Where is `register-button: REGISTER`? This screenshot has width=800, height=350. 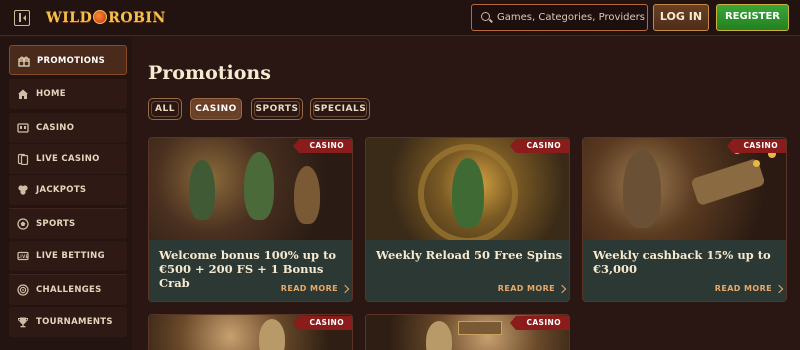
register-button: REGISTER is located at coordinates (752, 17).